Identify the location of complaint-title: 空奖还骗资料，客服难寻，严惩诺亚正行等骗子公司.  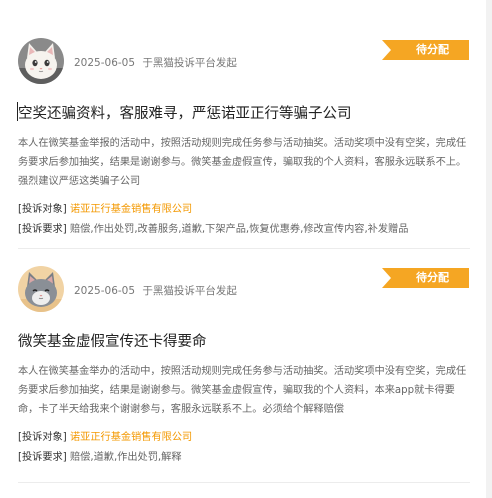
(185, 112).